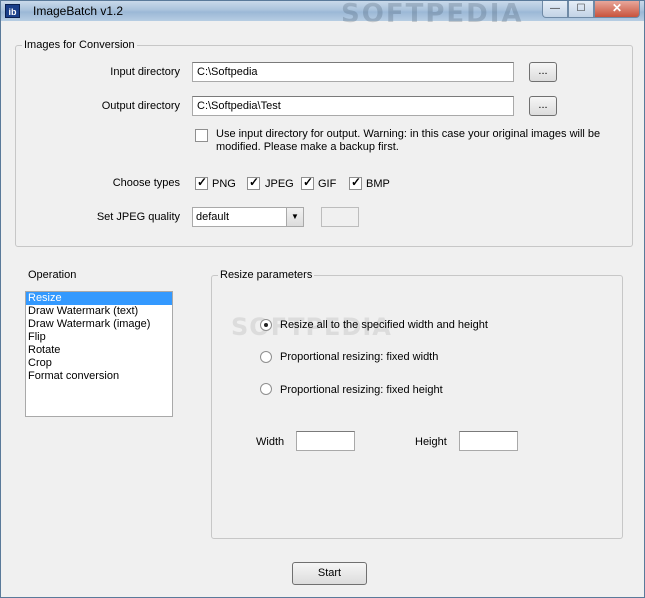 The height and width of the screenshot is (598, 645). What do you see at coordinates (99, 363) in the screenshot?
I see `operation-item-crop: Crop` at bounding box center [99, 363].